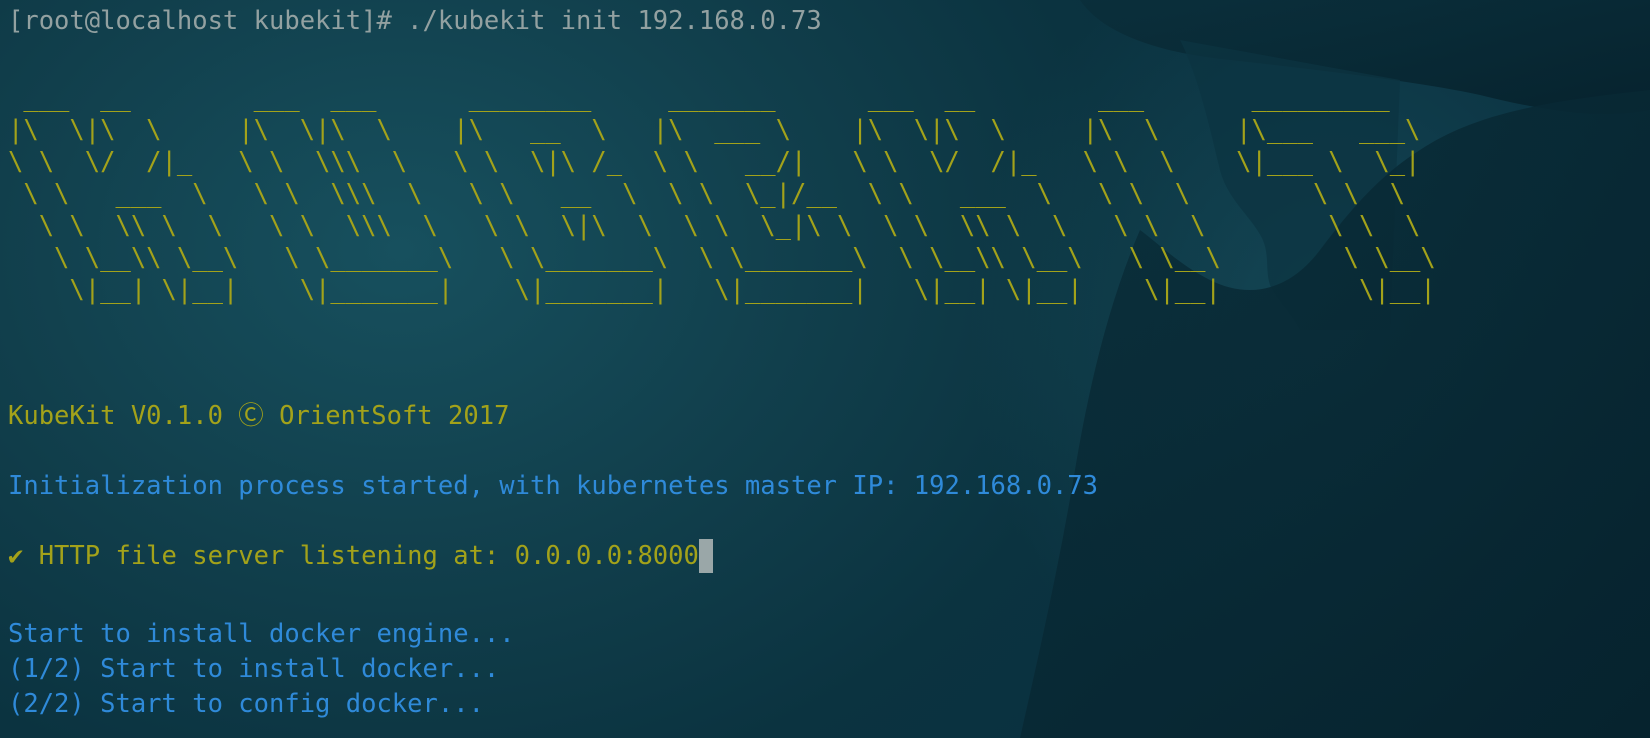  Describe the element at coordinates (705, 556) in the screenshot. I see `text-cursor` at that location.